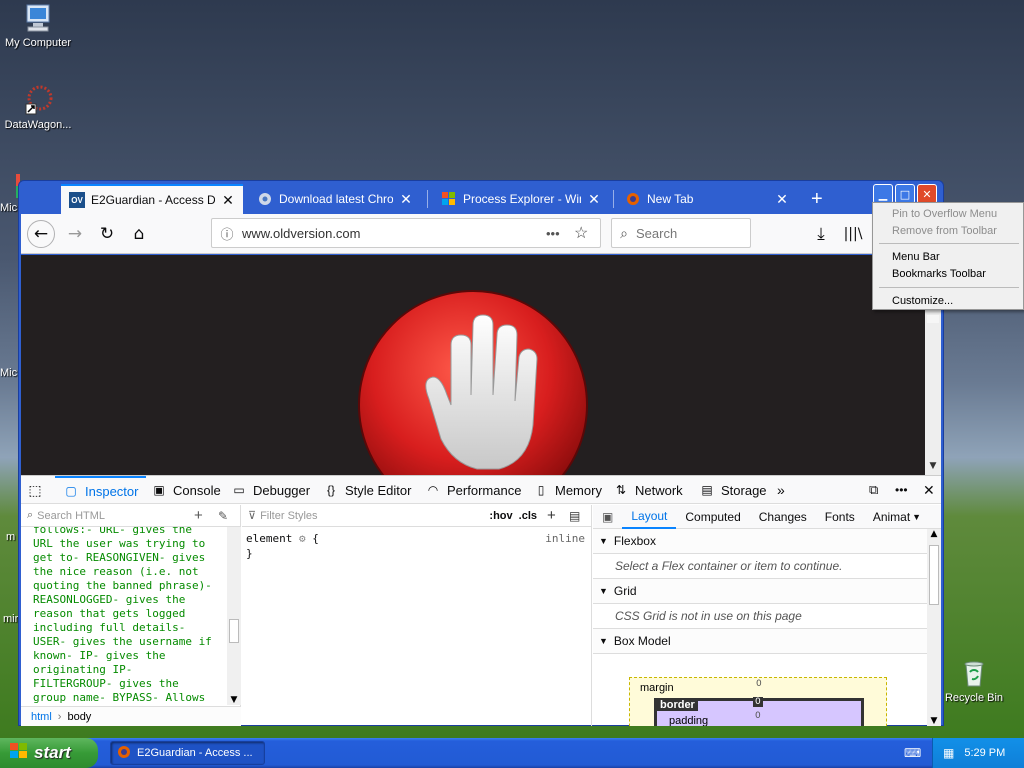 Image resolution: width=1024 pixels, height=768 pixels. What do you see at coordinates (760, 541) in the screenshot?
I see `flexbox-header: ▼ Flexbox` at bounding box center [760, 541].